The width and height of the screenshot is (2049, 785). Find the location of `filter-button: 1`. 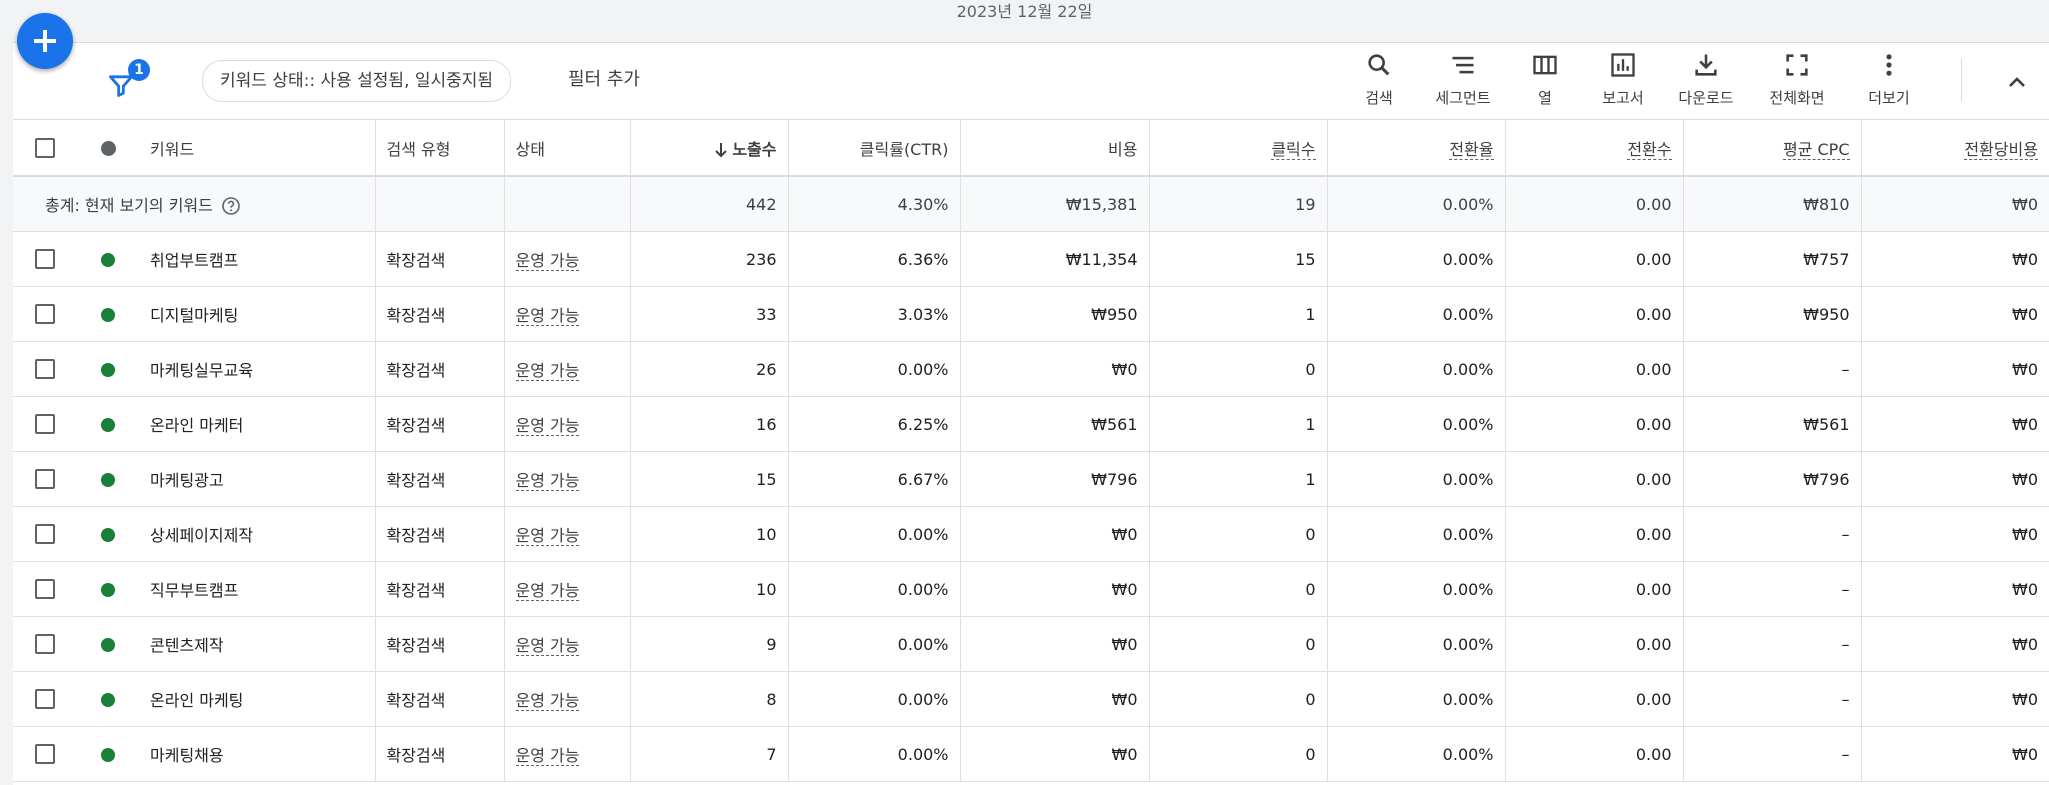

filter-button: 1 is located at coordinates (126, 81).